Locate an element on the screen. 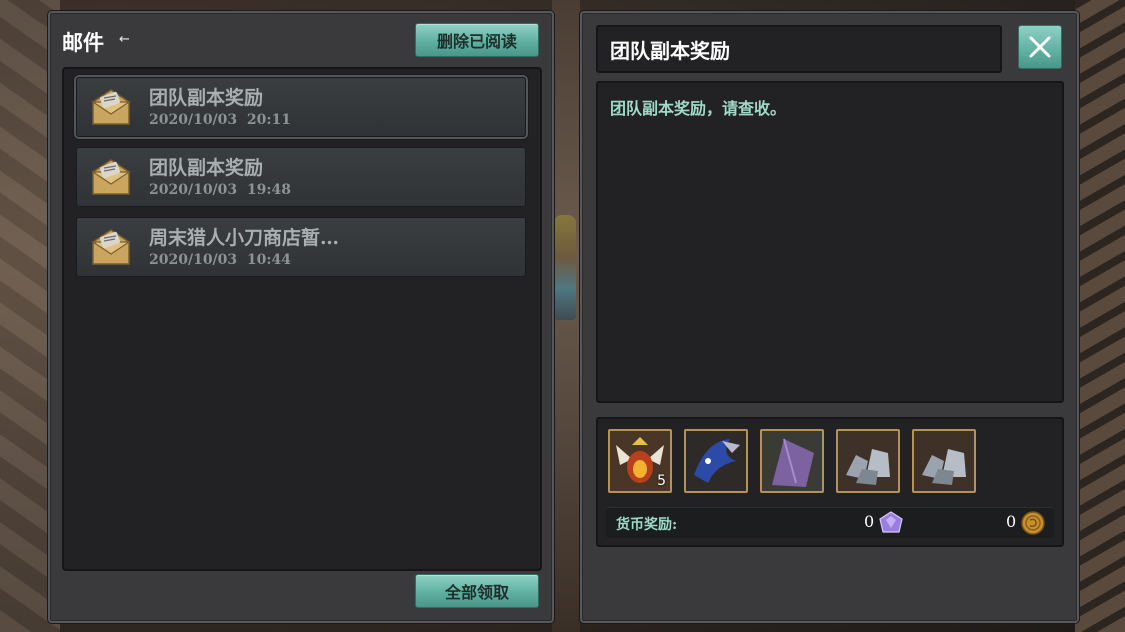 The height and width of the screenshot is (632, 1125). mail-item: 周末猎人小刀商店暂… 2020/10/03 10:44 is located at coordinates (301, 247).